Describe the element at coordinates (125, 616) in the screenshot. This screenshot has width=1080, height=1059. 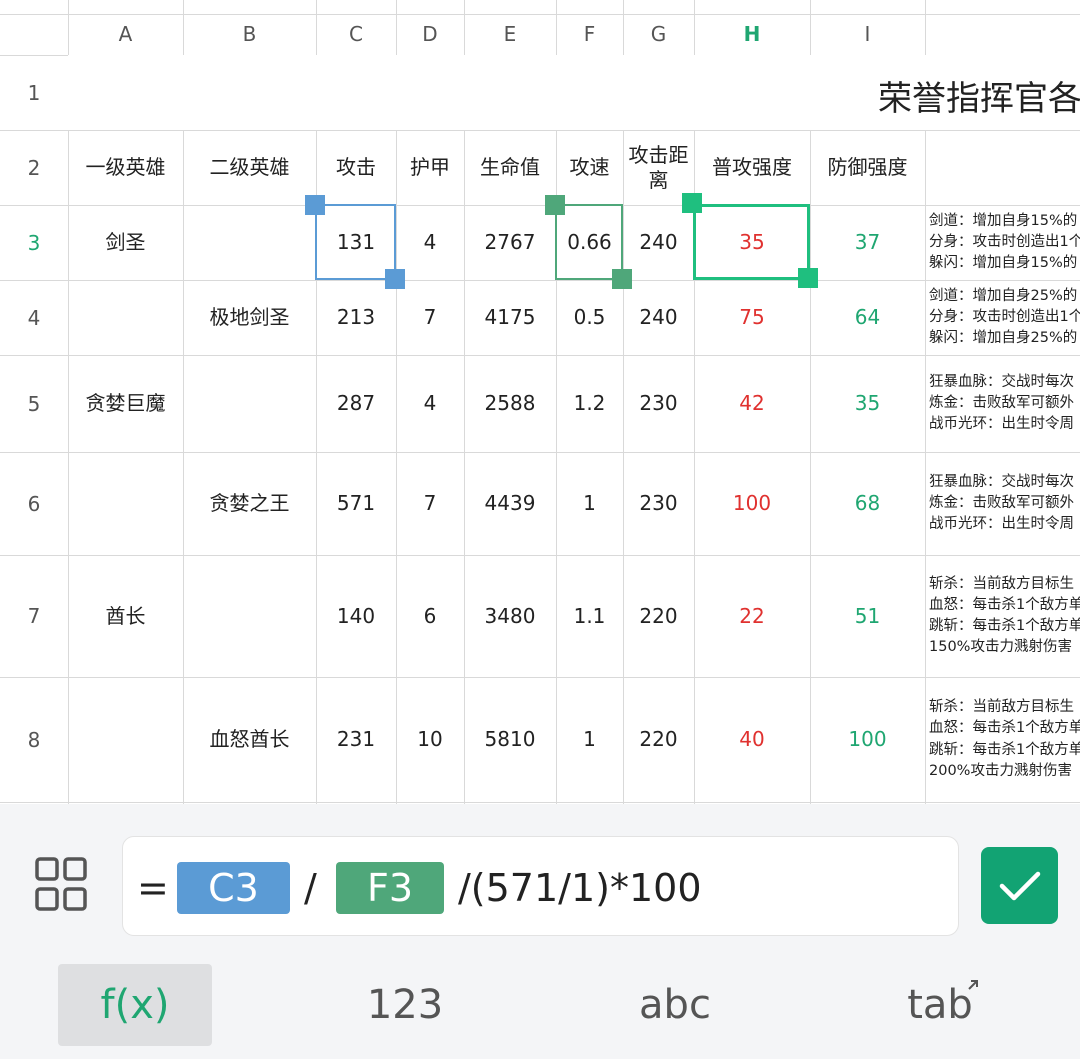
I see `data-cell: 酋长` at that location.